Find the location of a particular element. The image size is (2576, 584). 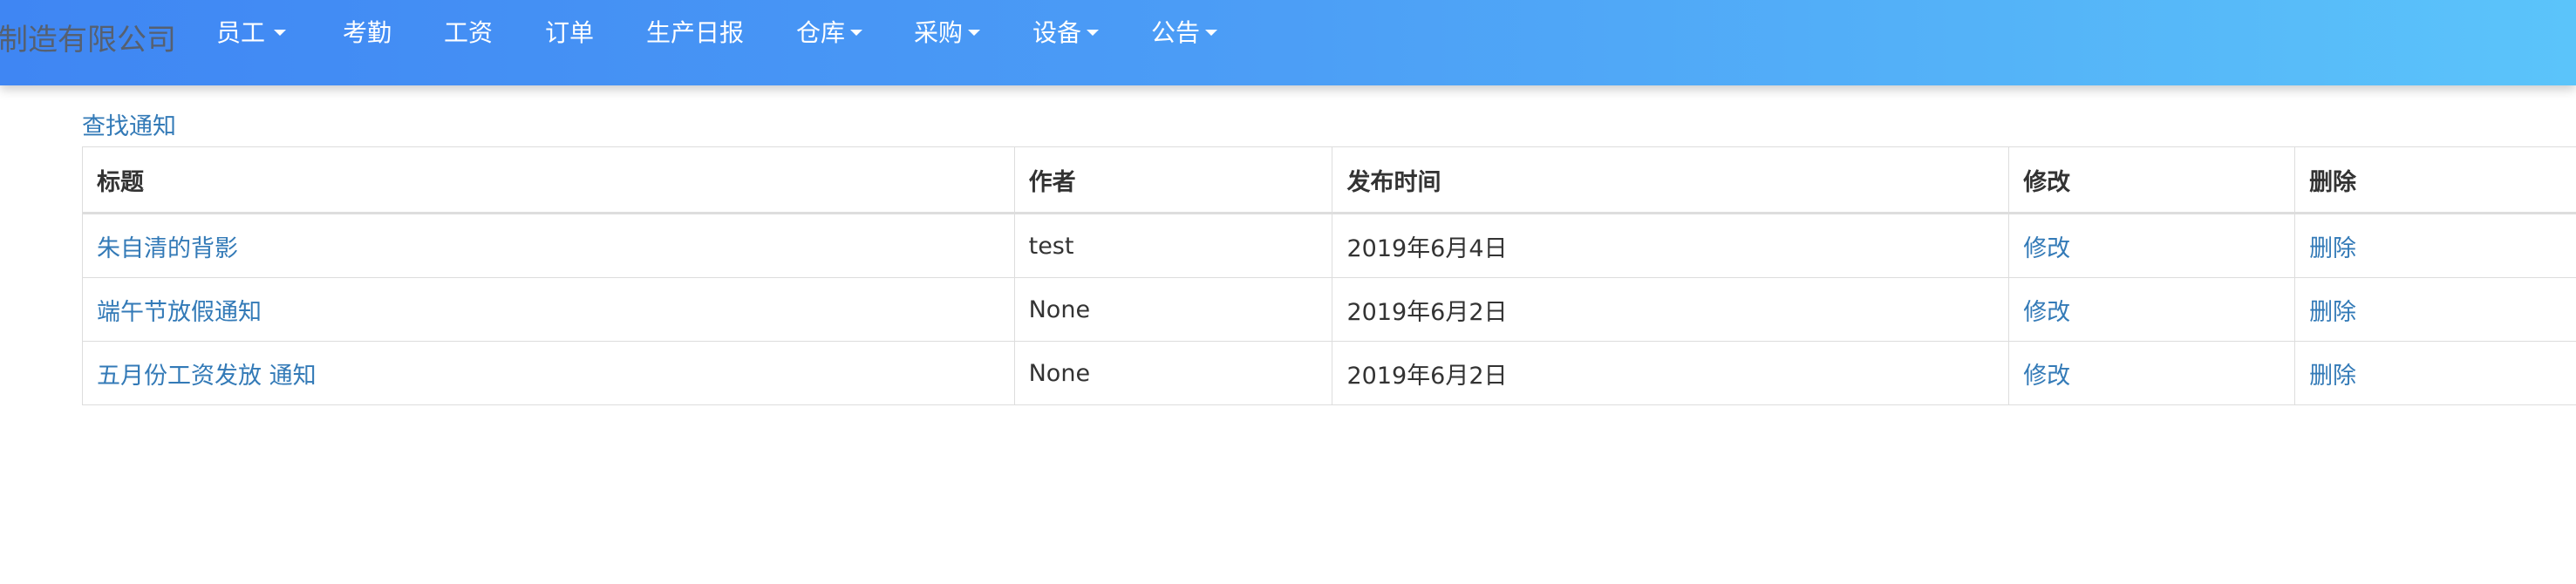

company-brand: 制造有限公司 is located at coordinates (88, 40).